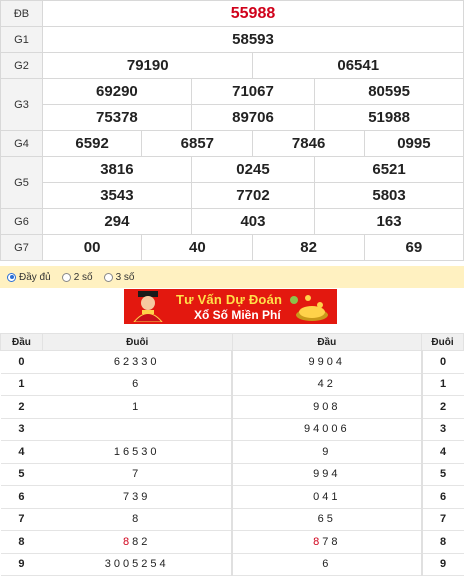 The height and width of the screenshot is (576, 464). Describe the element at coordinates (413, 247) in the screenshot. I see `prize-value: 69` at that location.